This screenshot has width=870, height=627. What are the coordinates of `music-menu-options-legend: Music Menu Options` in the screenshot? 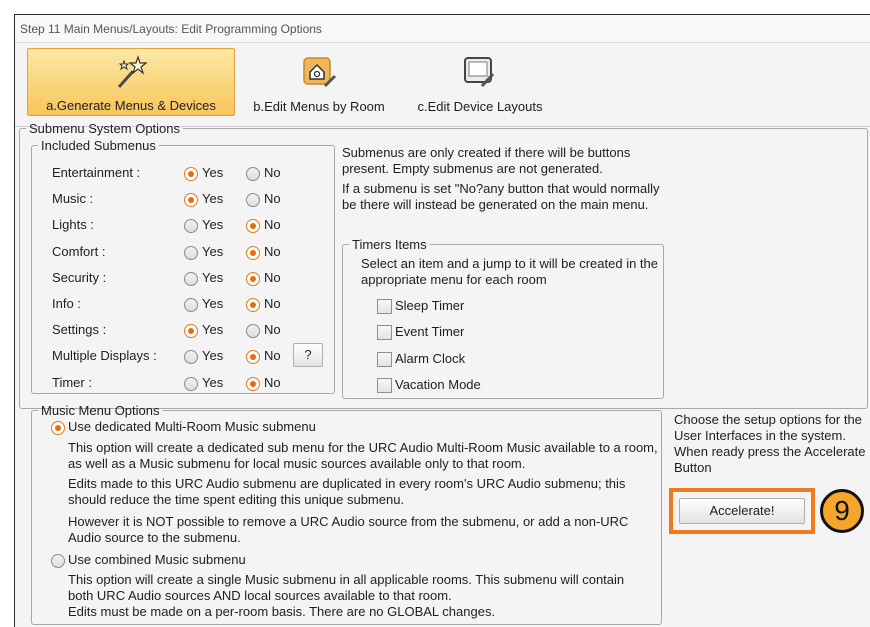 It's located at (100, 410).